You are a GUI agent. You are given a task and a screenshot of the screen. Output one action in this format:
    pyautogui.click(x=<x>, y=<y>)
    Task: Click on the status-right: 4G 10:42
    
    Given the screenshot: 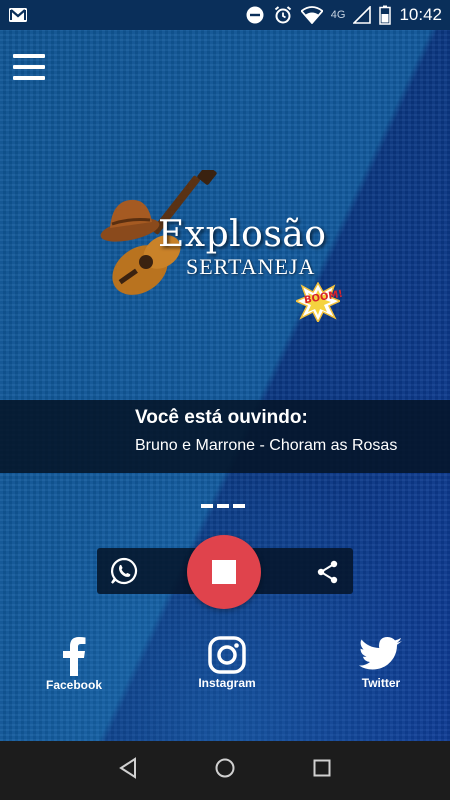 What is the action you would take?
    pyautogui.click(x=343, y=15)
    